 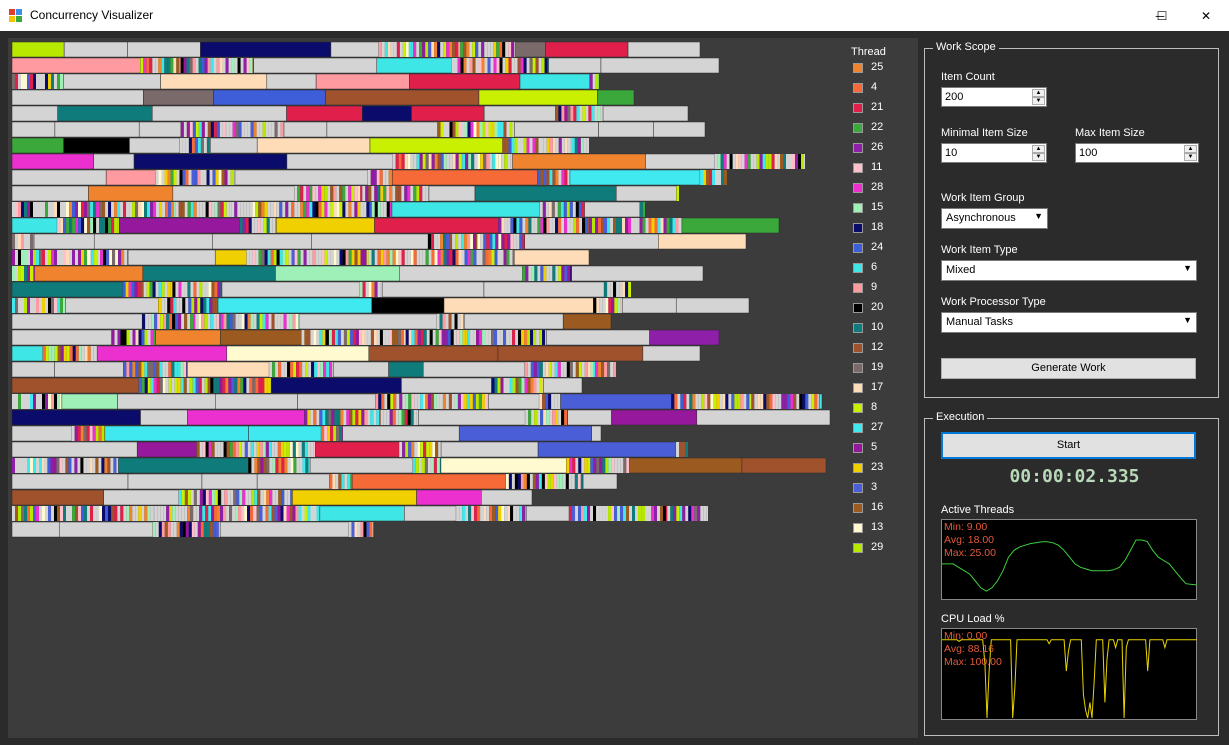 I want to click on legend-label: 4, so click(x=874, y=87).